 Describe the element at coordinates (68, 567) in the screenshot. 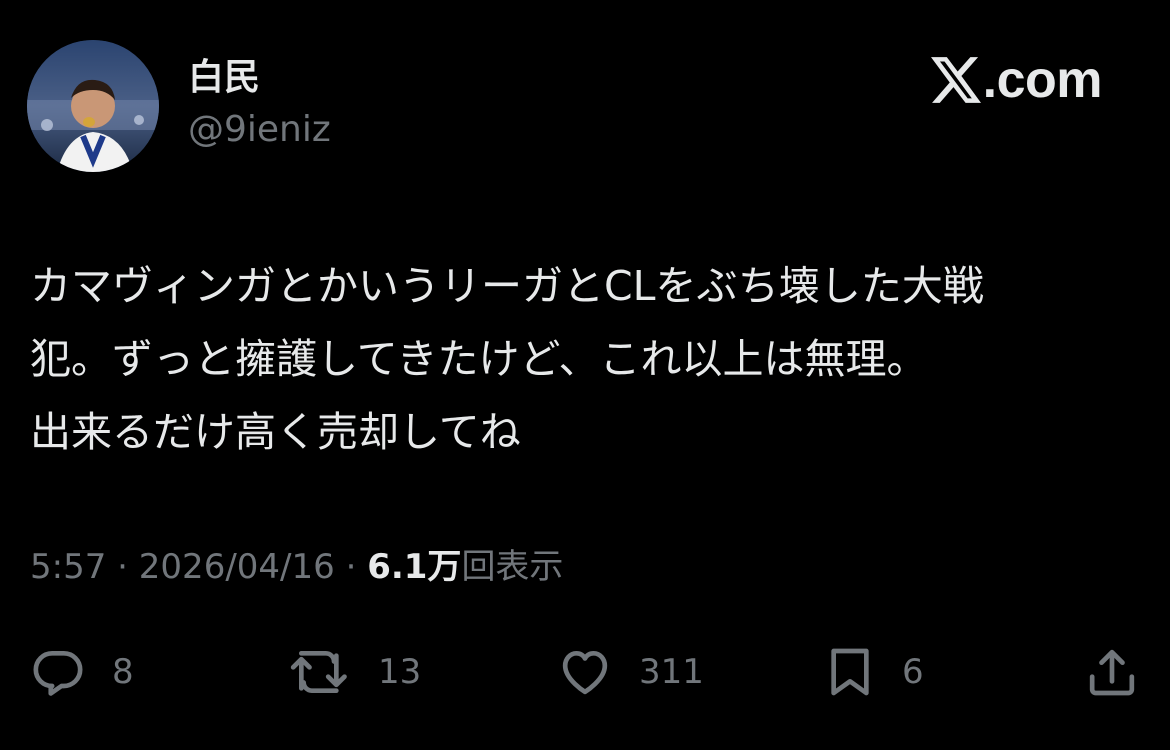

I see `tweet-time: 5:57` at that location.